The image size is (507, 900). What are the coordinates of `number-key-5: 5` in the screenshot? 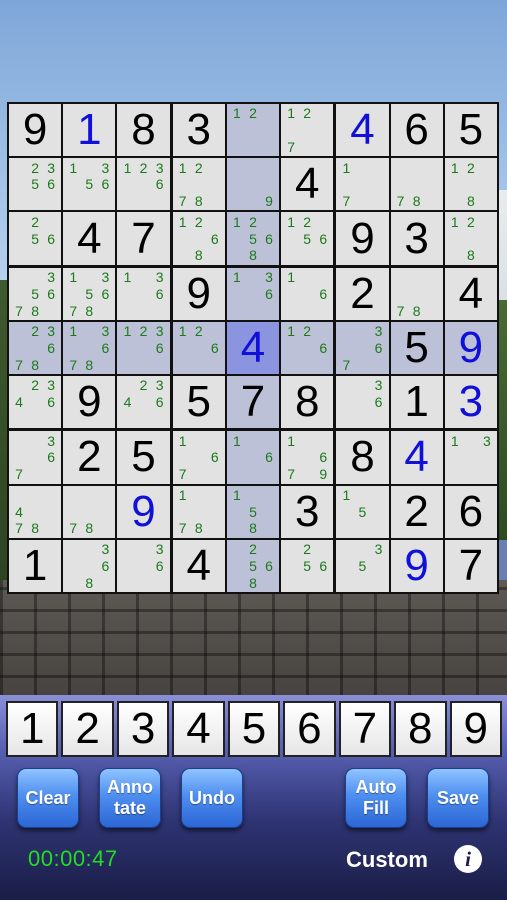 It's located at (254, 729).